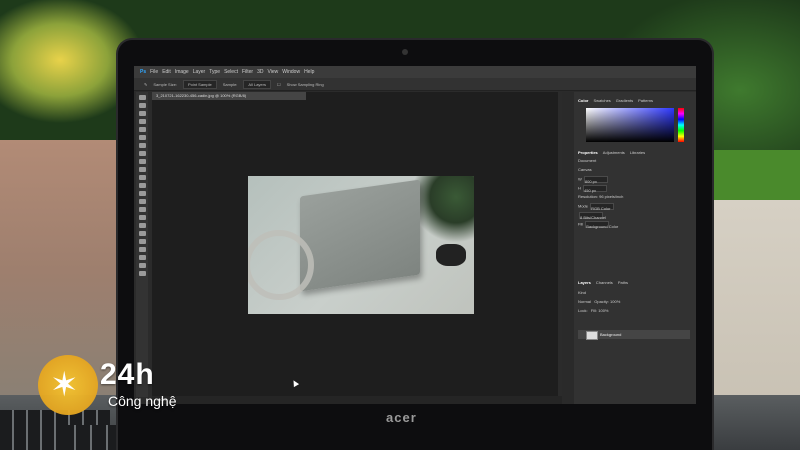  Describe the element at coordinates (142, 233) in the screenshot. I see `path-select-tool-icon` at that location.